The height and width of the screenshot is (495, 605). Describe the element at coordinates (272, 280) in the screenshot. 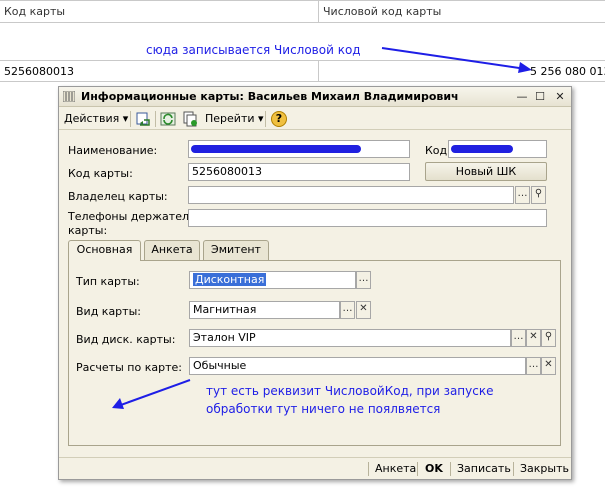

I see `card-type-field: Дисконтная` at that location.